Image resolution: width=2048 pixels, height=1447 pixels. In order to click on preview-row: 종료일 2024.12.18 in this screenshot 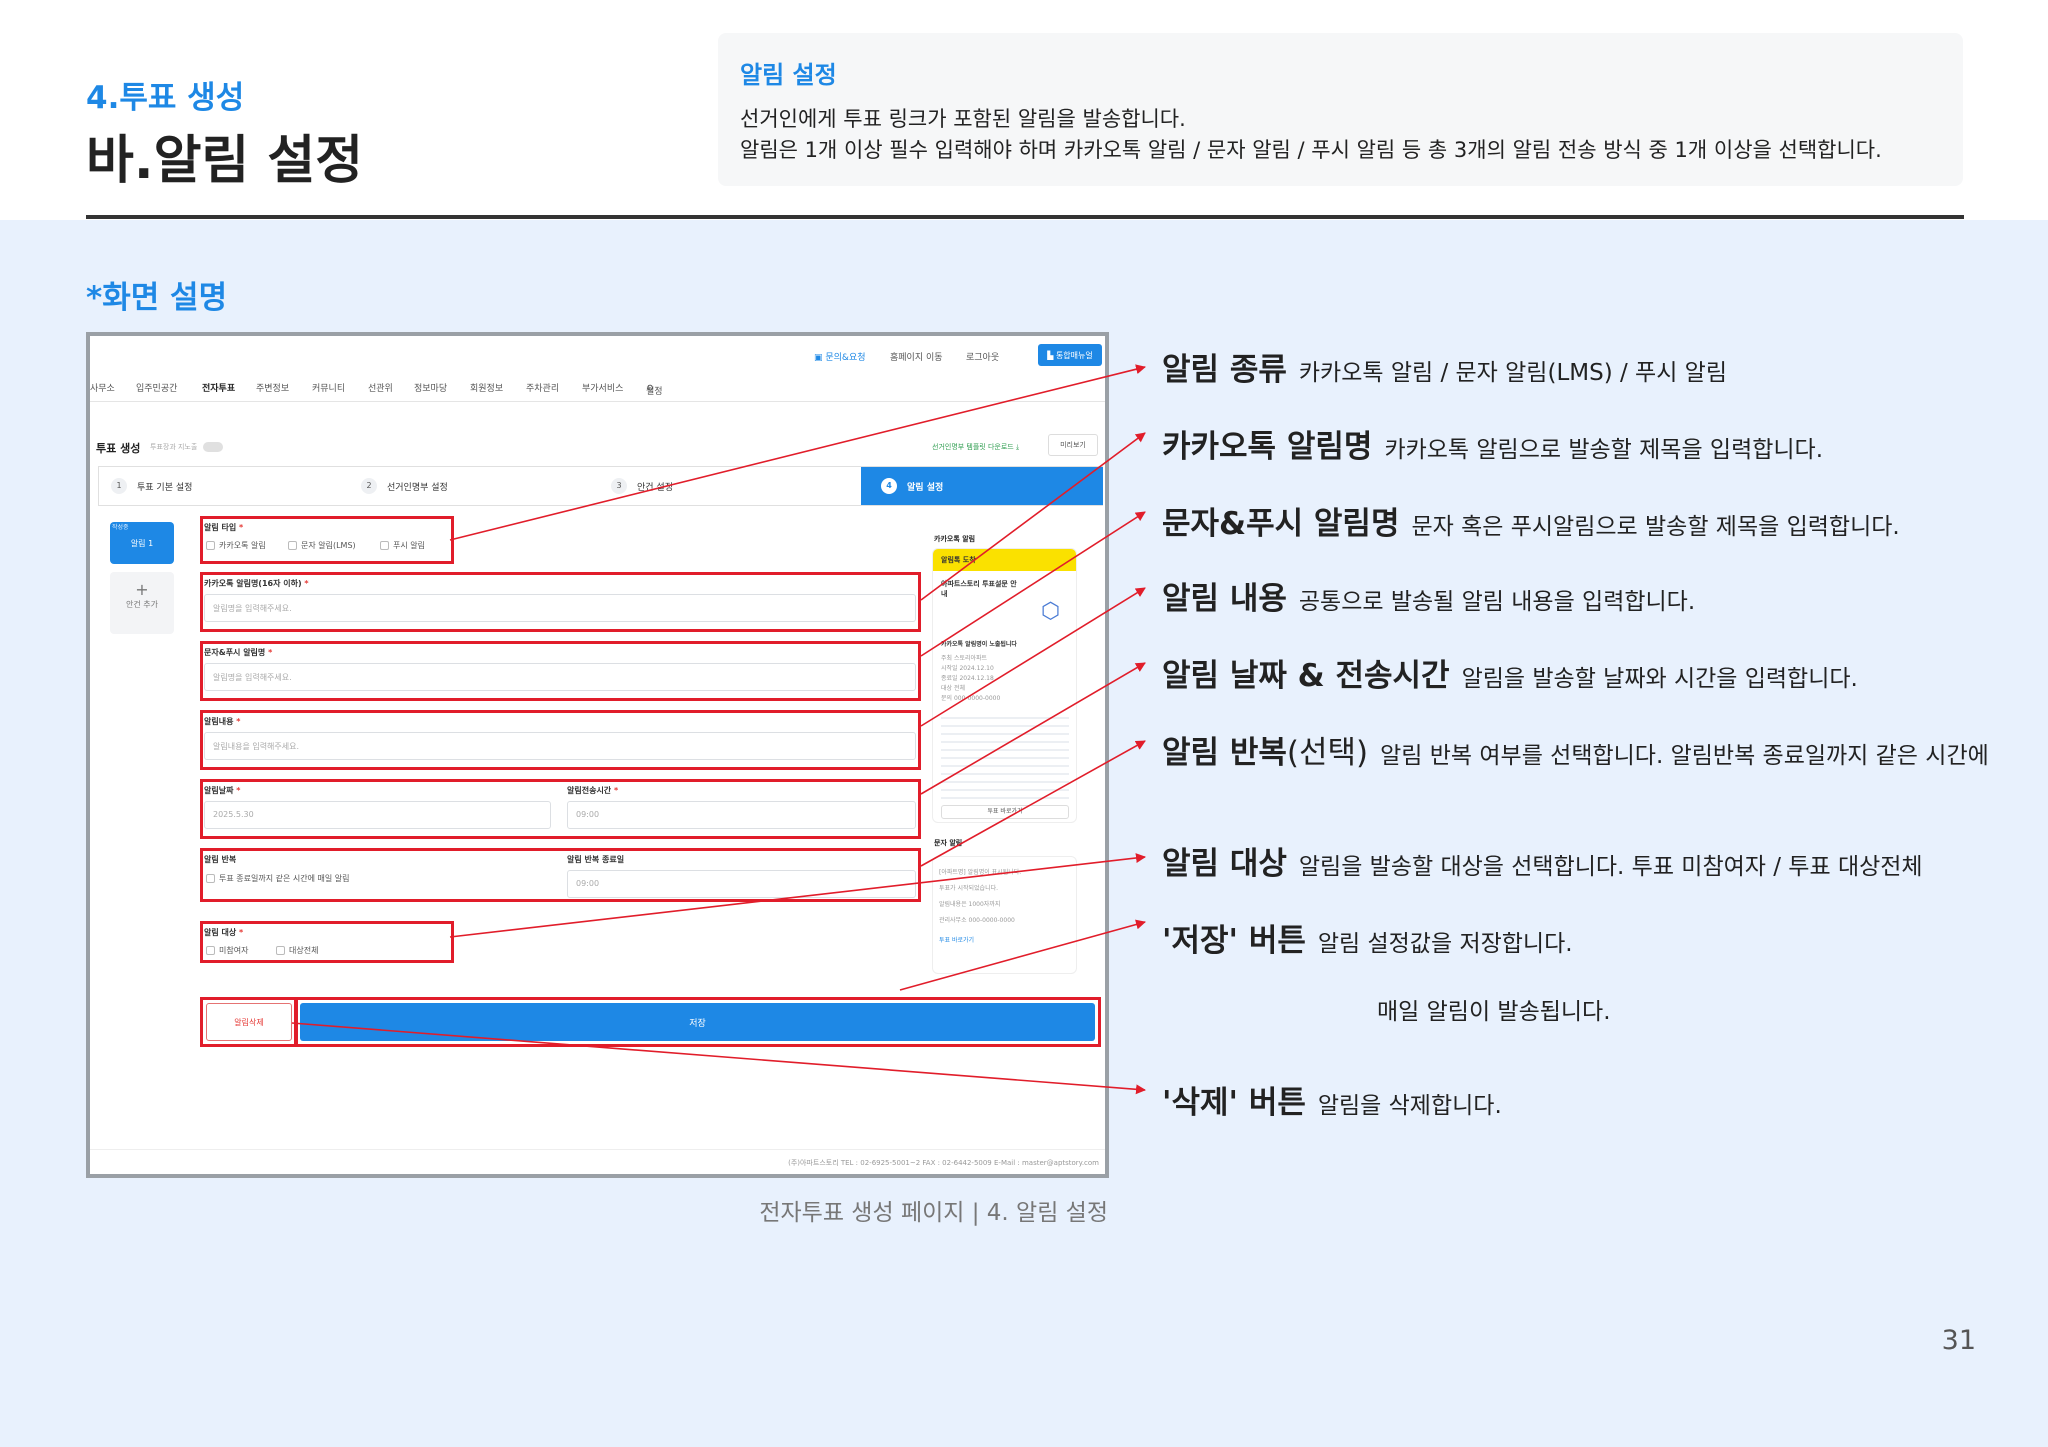, I will do `click(967, 678)`.